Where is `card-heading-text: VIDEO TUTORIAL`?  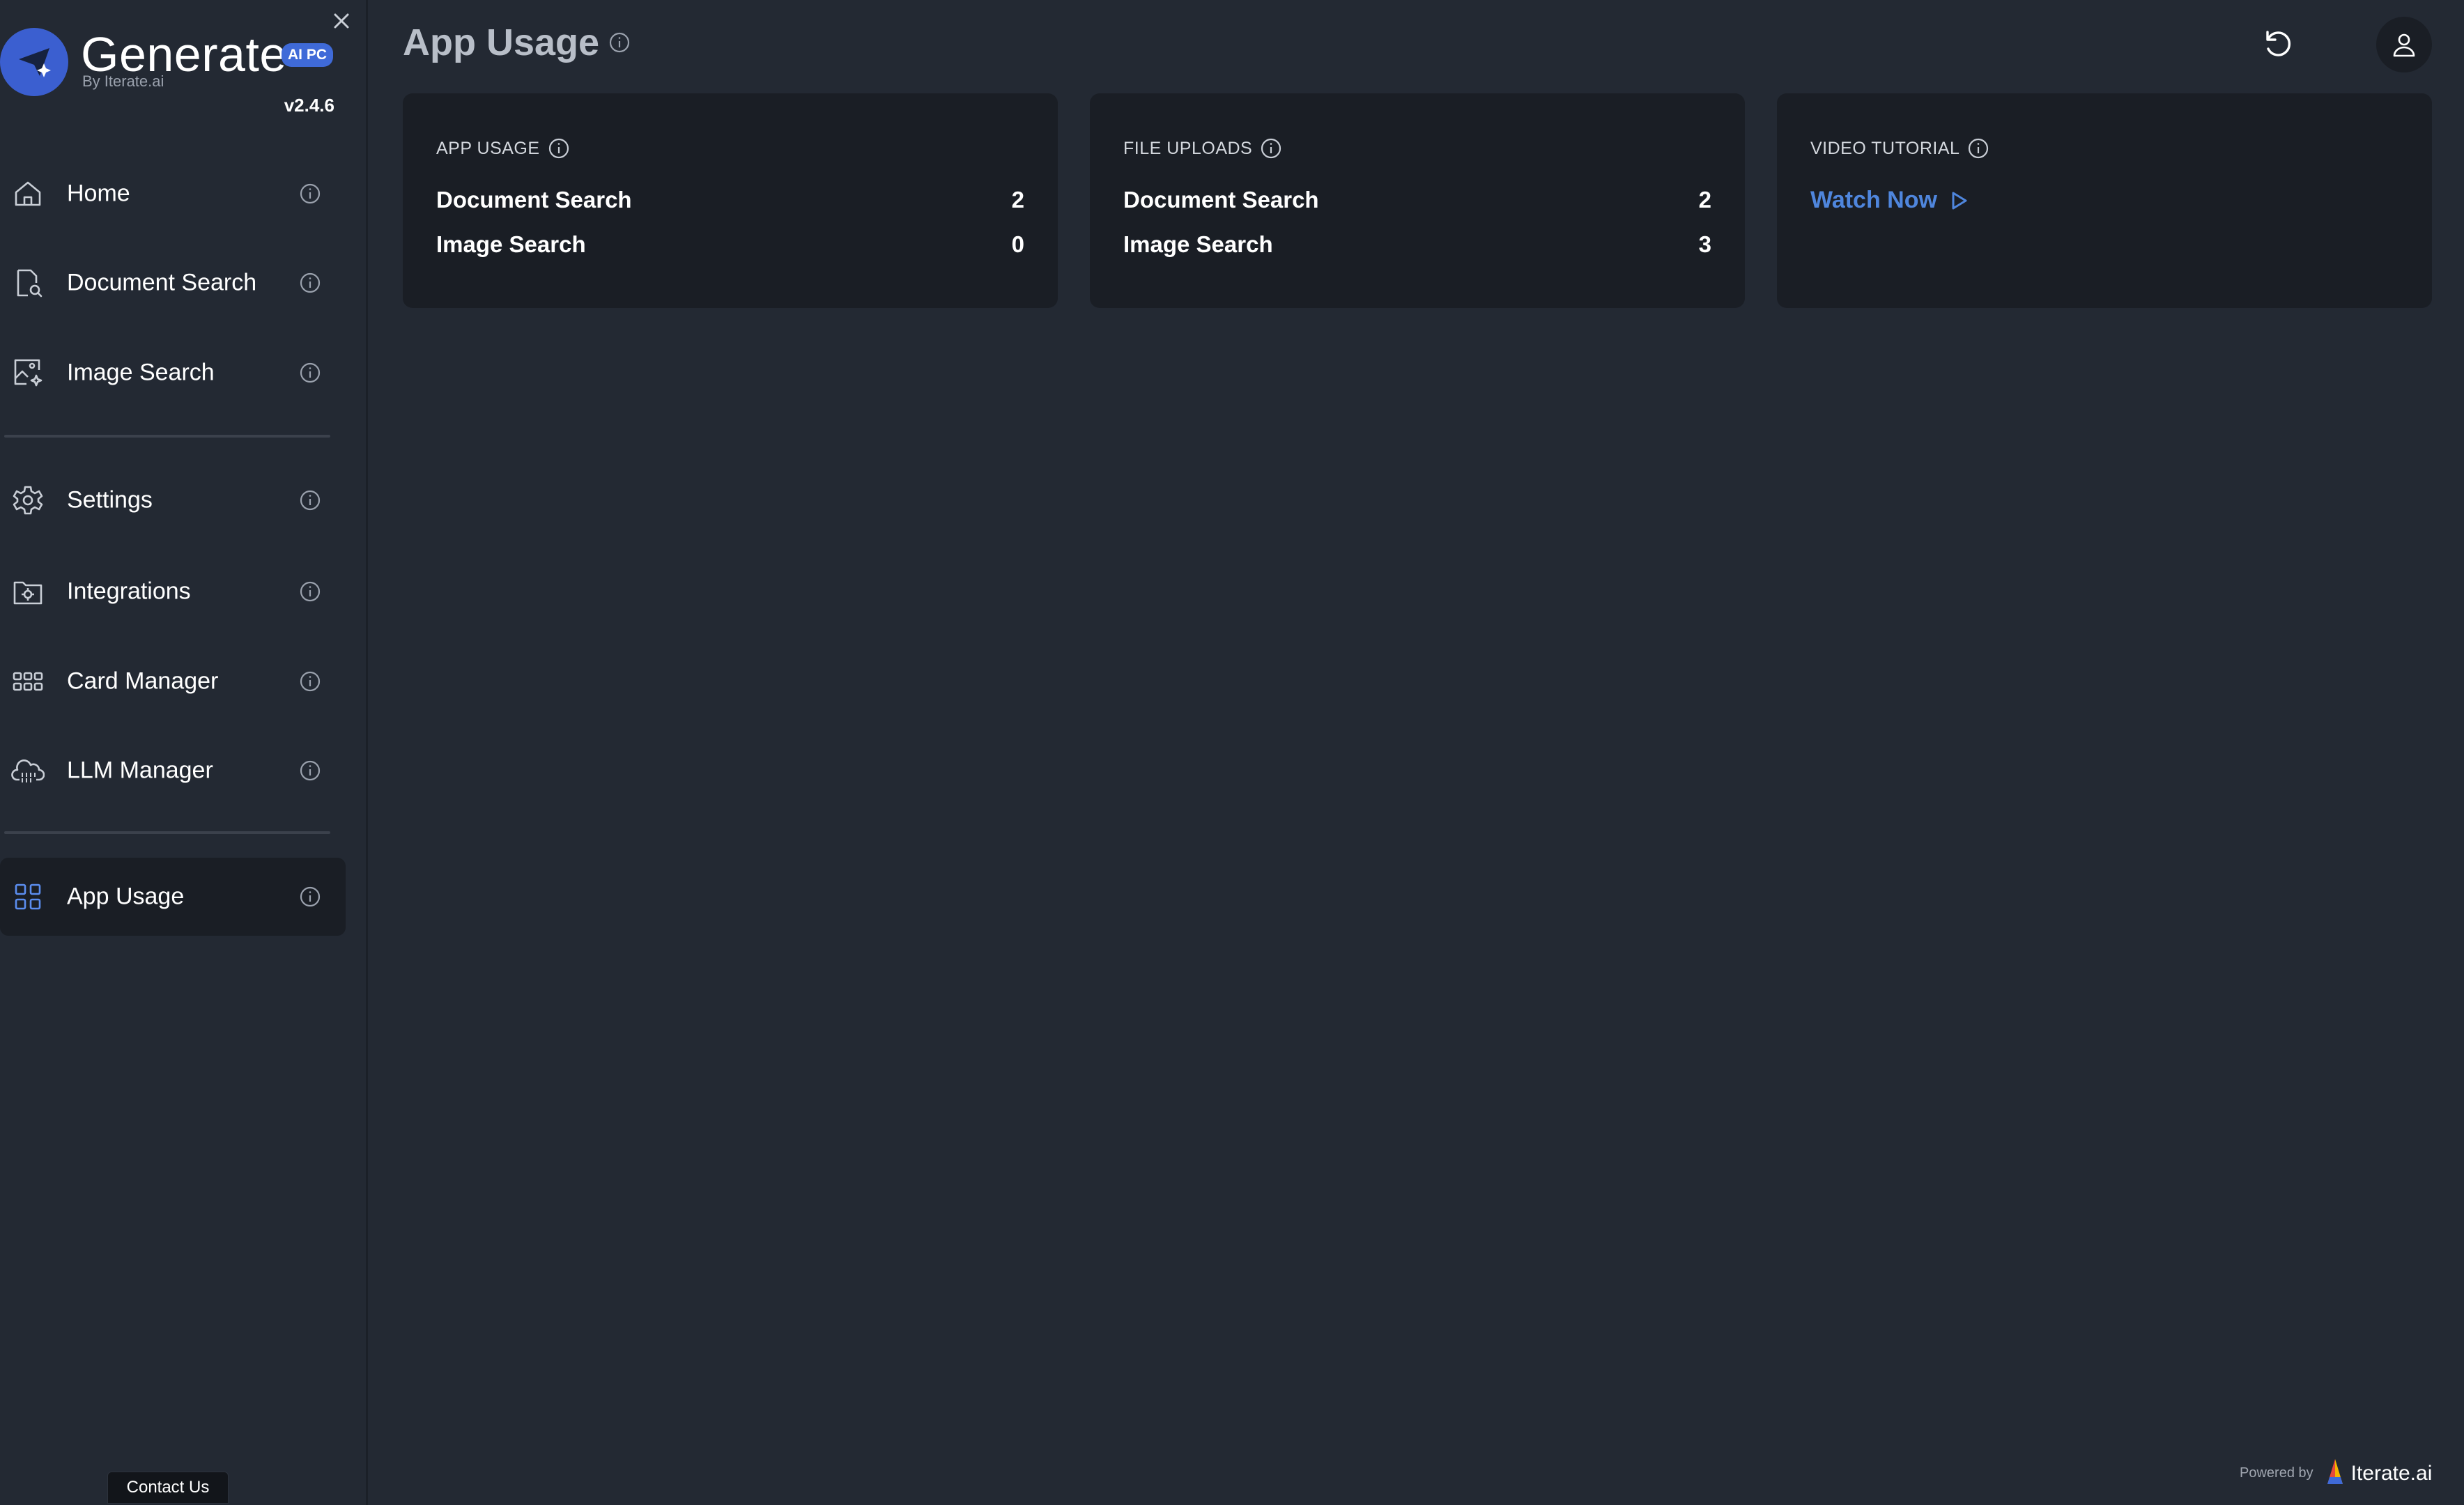
card-heading-text: VIDEO TUTORIAL is located at coordinates (1885, 148).